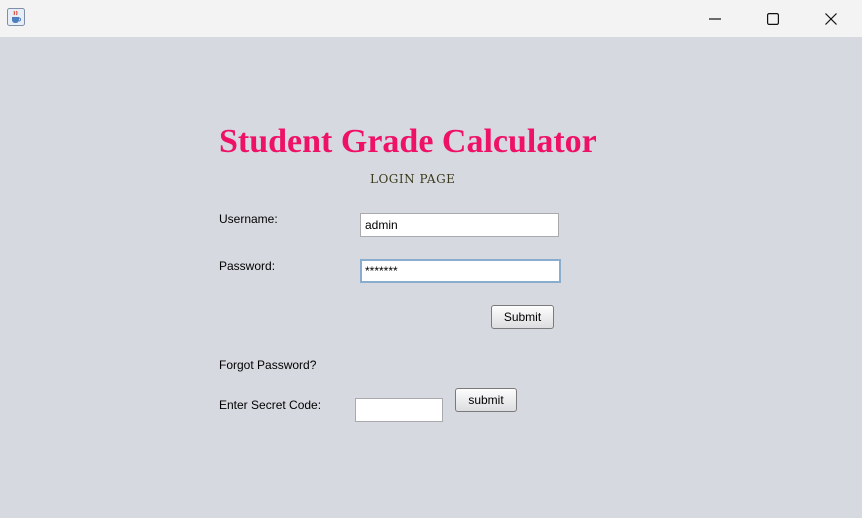 Image resolution: width=862 pixels, height=518 pixels. Describe the element at coordinates (413, 179) in the screenshot. I see `page-subtitle: LOGIN PAGE` at that location.